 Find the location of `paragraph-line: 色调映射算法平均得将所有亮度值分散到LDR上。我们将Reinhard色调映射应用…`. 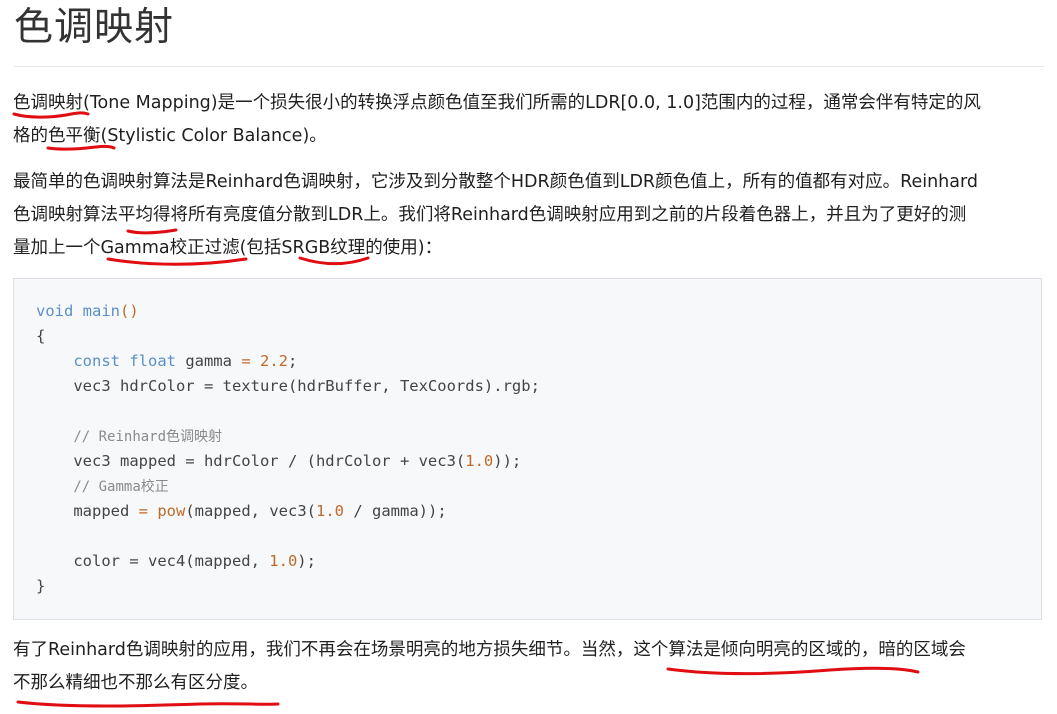

paragraph-line: 色调映射算法平均得将所有亮度值分散到LDR上。我们将Reinhard色调映射应用… is located at coordinates (490, 215).